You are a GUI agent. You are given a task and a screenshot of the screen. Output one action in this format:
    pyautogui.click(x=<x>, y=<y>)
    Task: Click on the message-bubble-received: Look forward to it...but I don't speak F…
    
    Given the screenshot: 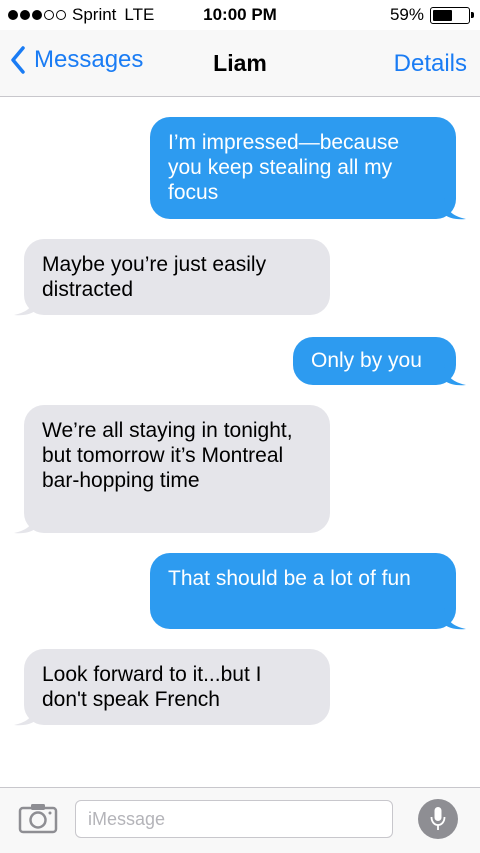 What is the action you would take?
    pyautogui.click(x=172, y=687)
    